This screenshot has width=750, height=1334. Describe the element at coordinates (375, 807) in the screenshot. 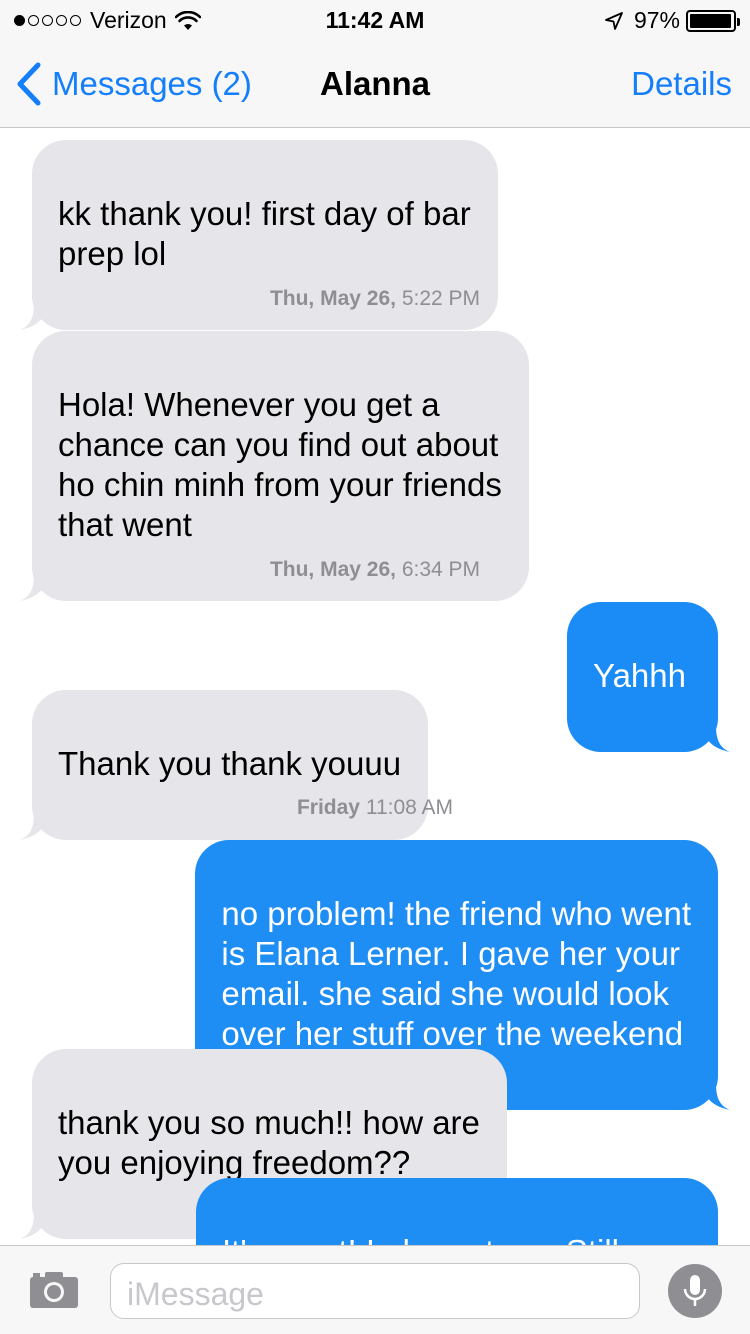

I see `timestamp: Friday 11:08 AM` at that location.